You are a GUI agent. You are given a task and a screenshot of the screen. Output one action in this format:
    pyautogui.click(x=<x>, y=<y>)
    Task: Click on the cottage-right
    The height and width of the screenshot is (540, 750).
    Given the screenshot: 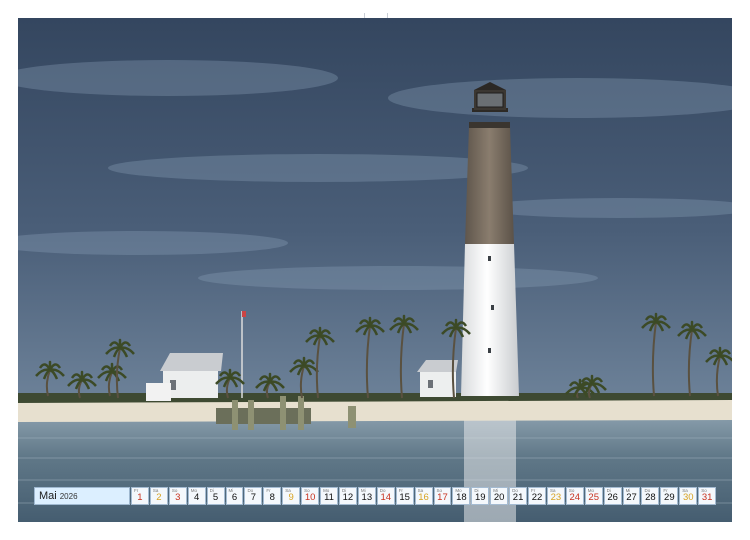 What is the action you would take?
    pyautogui.click(x=437, y=378)
    